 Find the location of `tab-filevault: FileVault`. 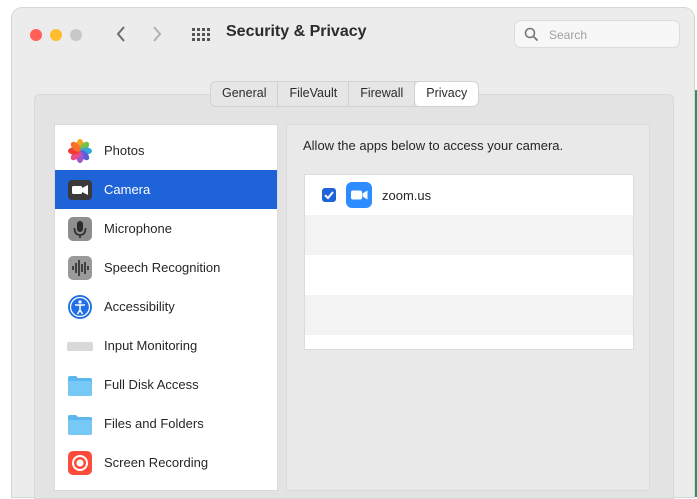

tab-filevault: FileVault is located at coordinates (314, 94).